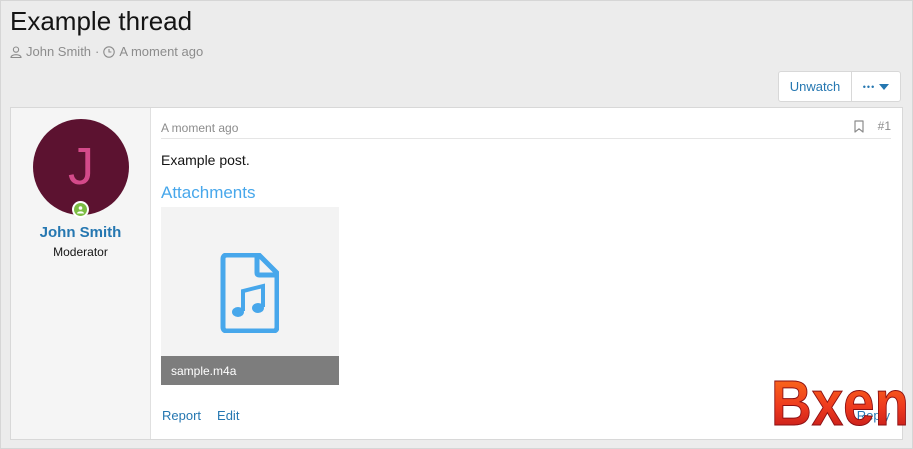 This screenshot has width=913, height=449. What do you see at coordinates (58, 51) in the screenshot?
I see `thread-author: John Smith` at bounding box center [58, 51].